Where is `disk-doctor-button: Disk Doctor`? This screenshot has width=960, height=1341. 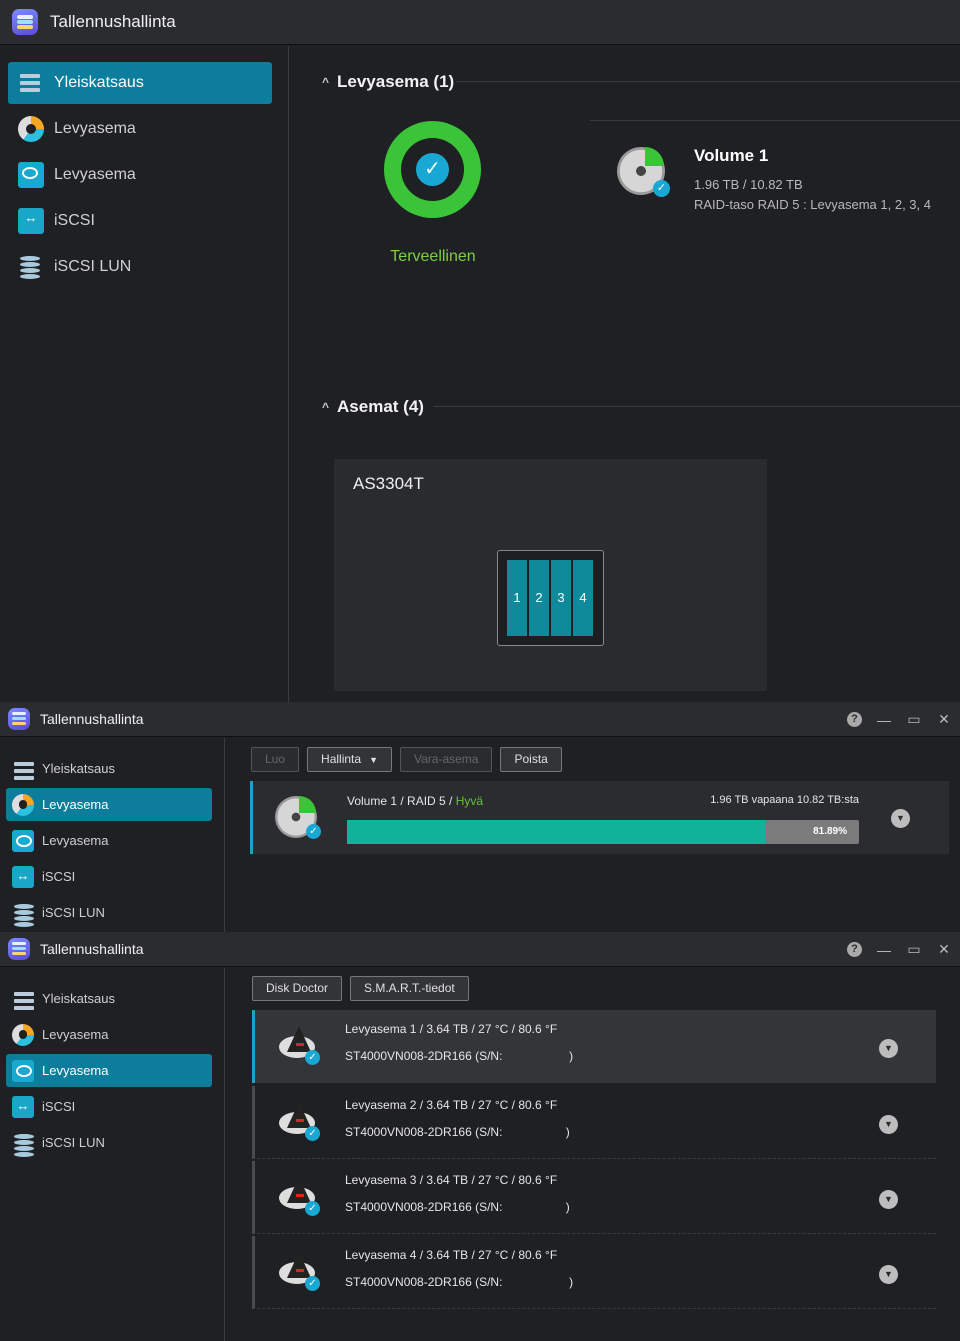
disk-doctor-button: Disk Doctor is located at coordinates (297, 988).